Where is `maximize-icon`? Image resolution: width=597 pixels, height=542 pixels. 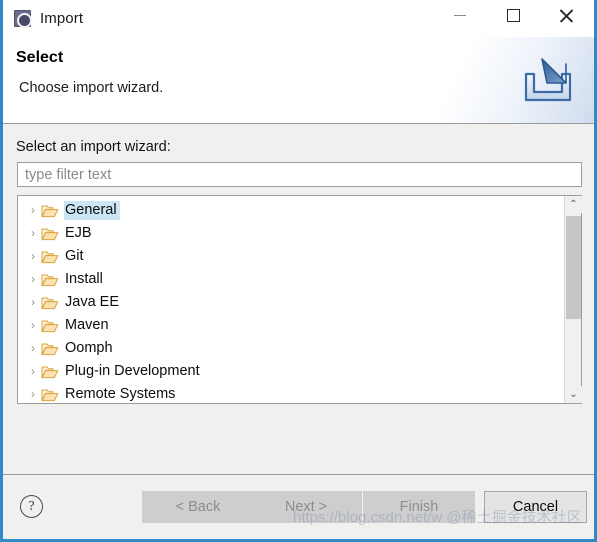
maximize-icon is located at coordinates (513, 15).